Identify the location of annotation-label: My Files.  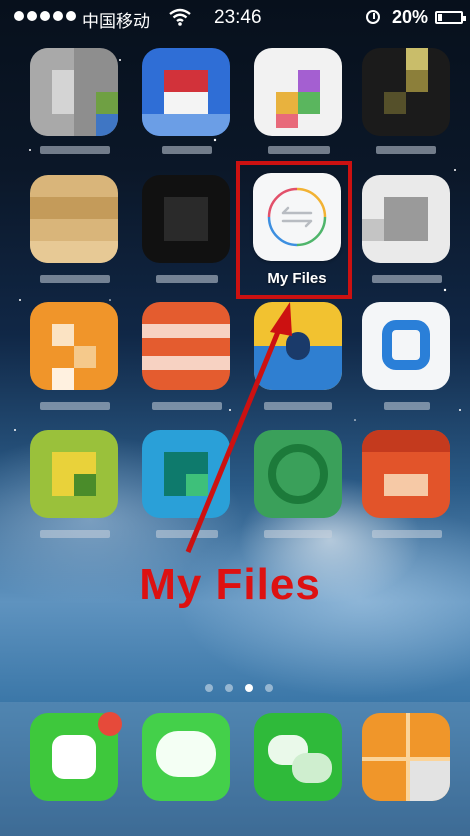
(230, 584).